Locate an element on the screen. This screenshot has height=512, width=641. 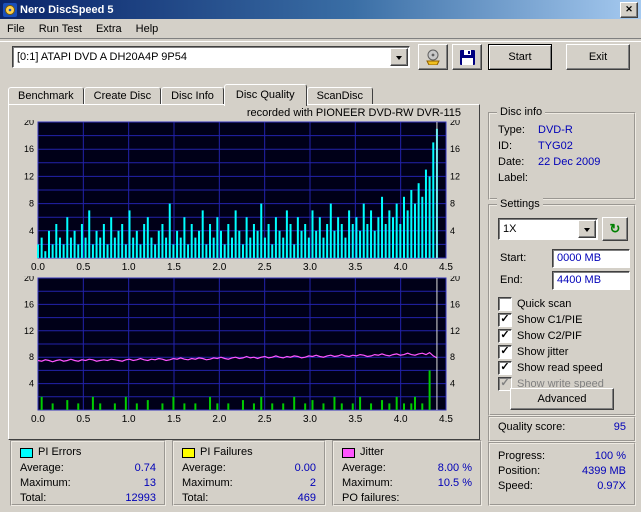
refresh-icon: ↻ is located at coordinates (615, 228).